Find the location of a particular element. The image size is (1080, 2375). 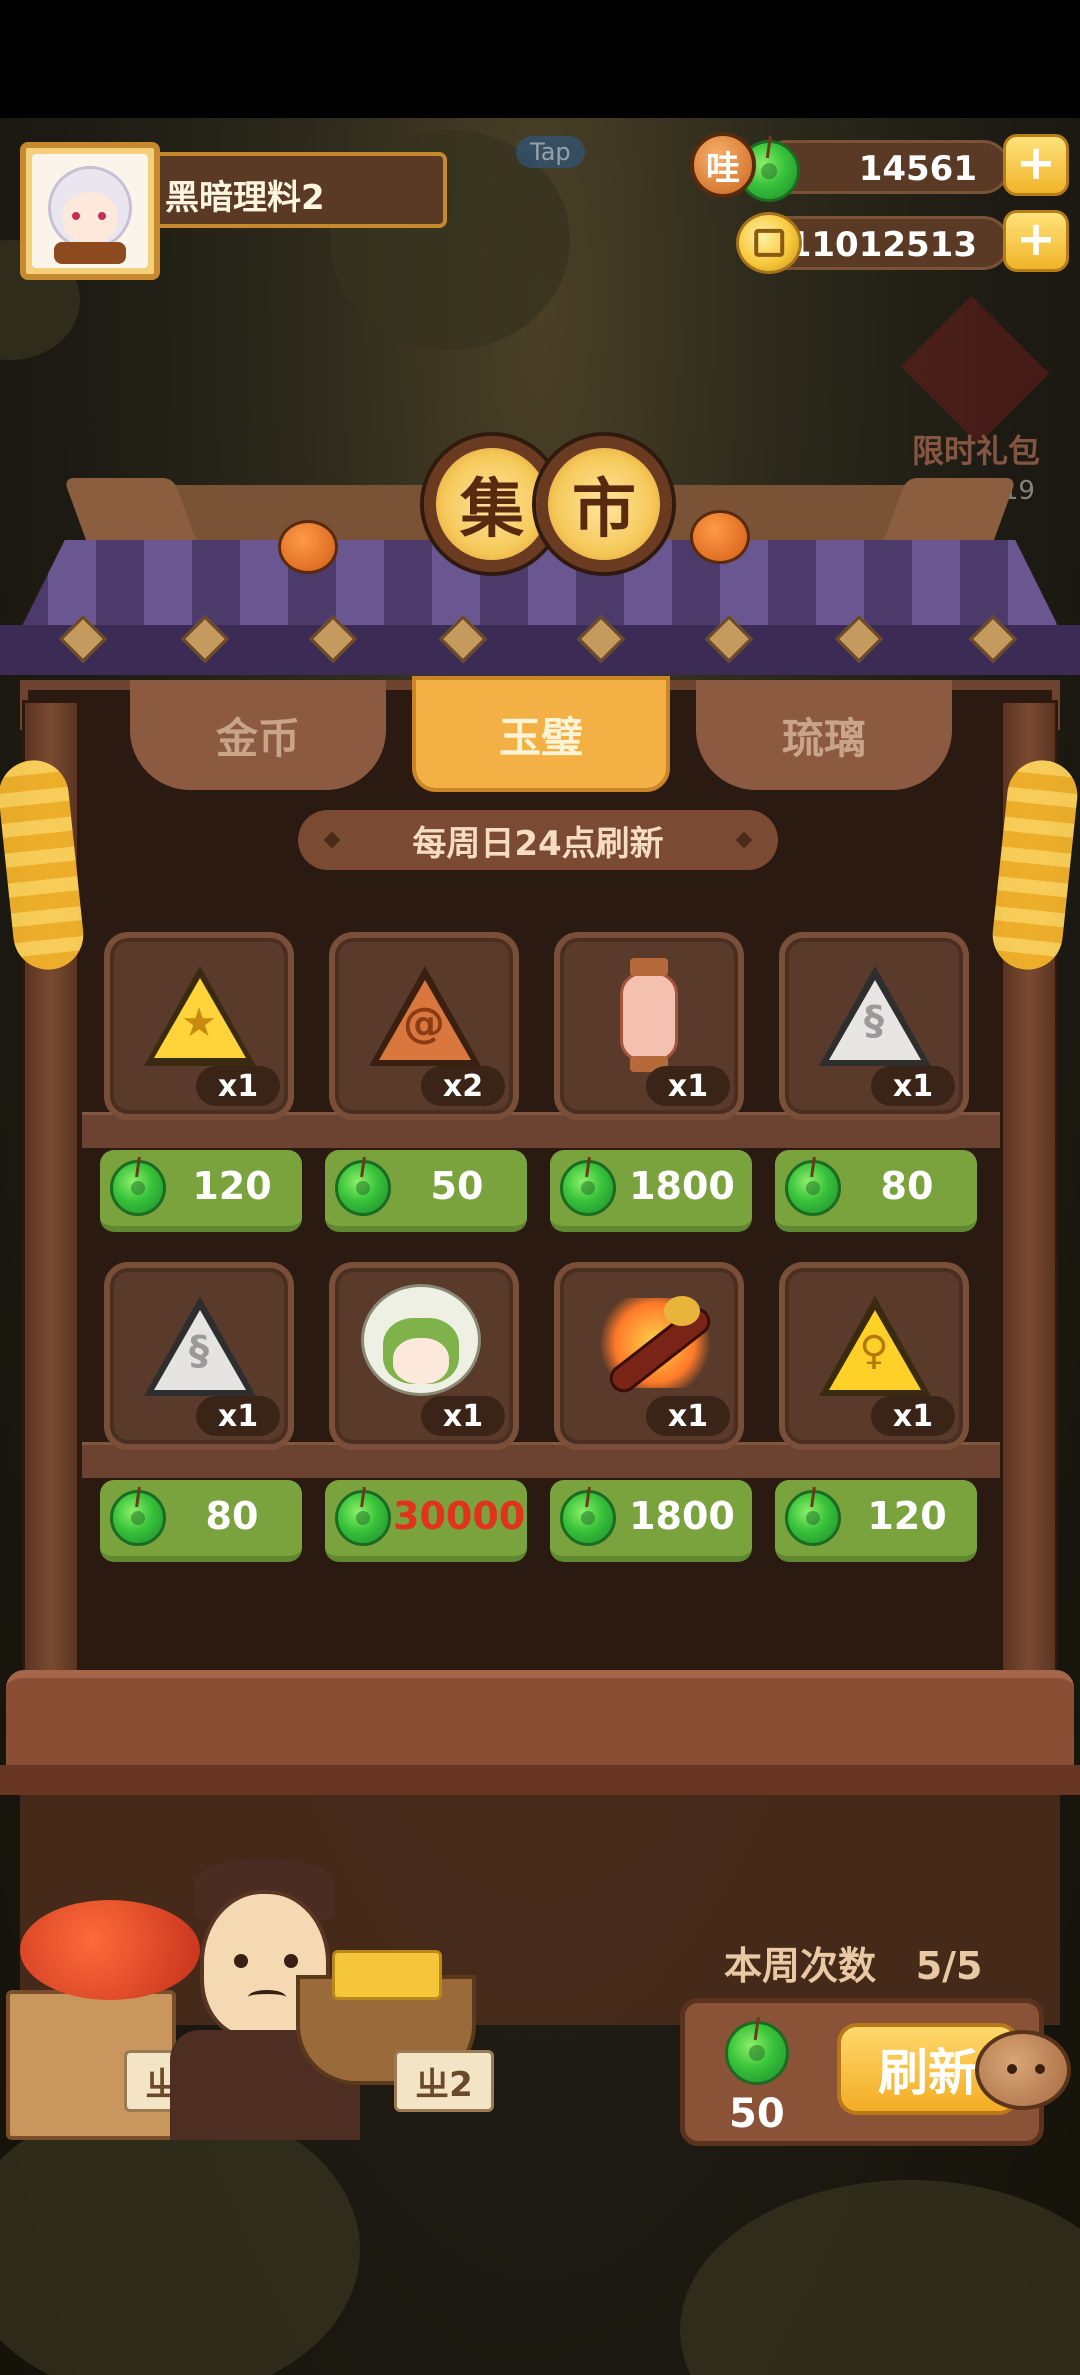

character-face is located at coordinates (421, 1361).